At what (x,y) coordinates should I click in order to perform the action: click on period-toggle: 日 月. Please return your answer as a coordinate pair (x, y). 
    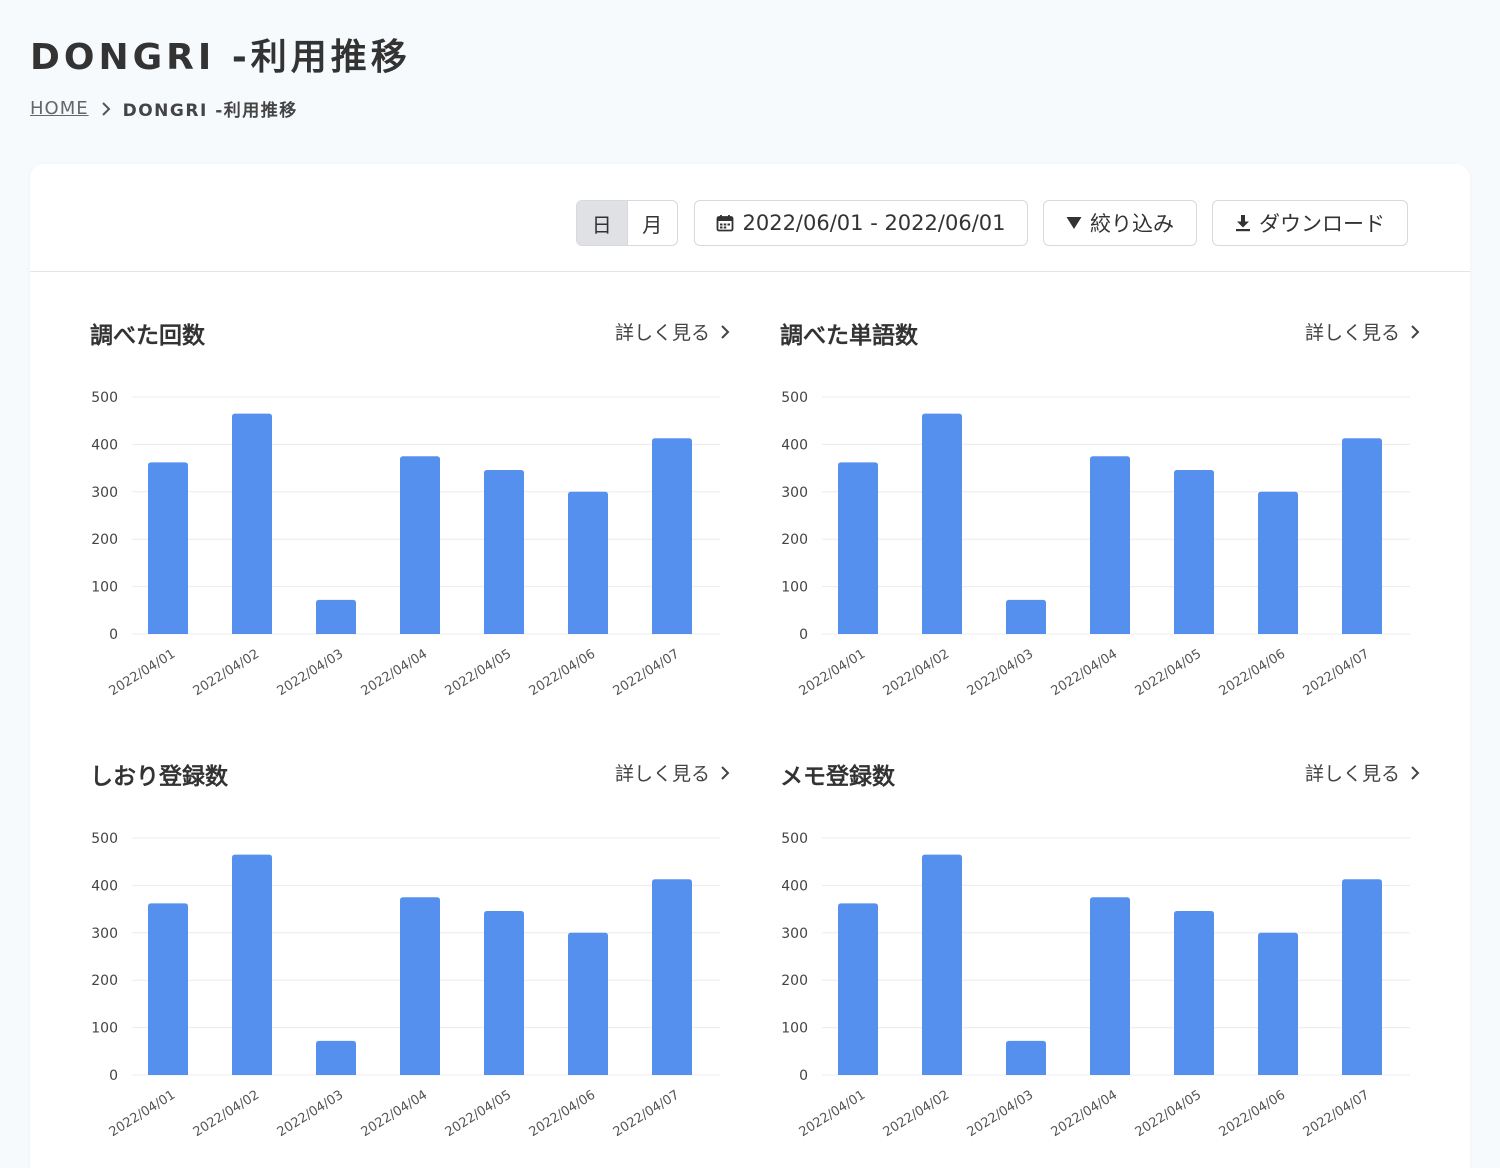
    Looking at the image, I should click on (627, 223).